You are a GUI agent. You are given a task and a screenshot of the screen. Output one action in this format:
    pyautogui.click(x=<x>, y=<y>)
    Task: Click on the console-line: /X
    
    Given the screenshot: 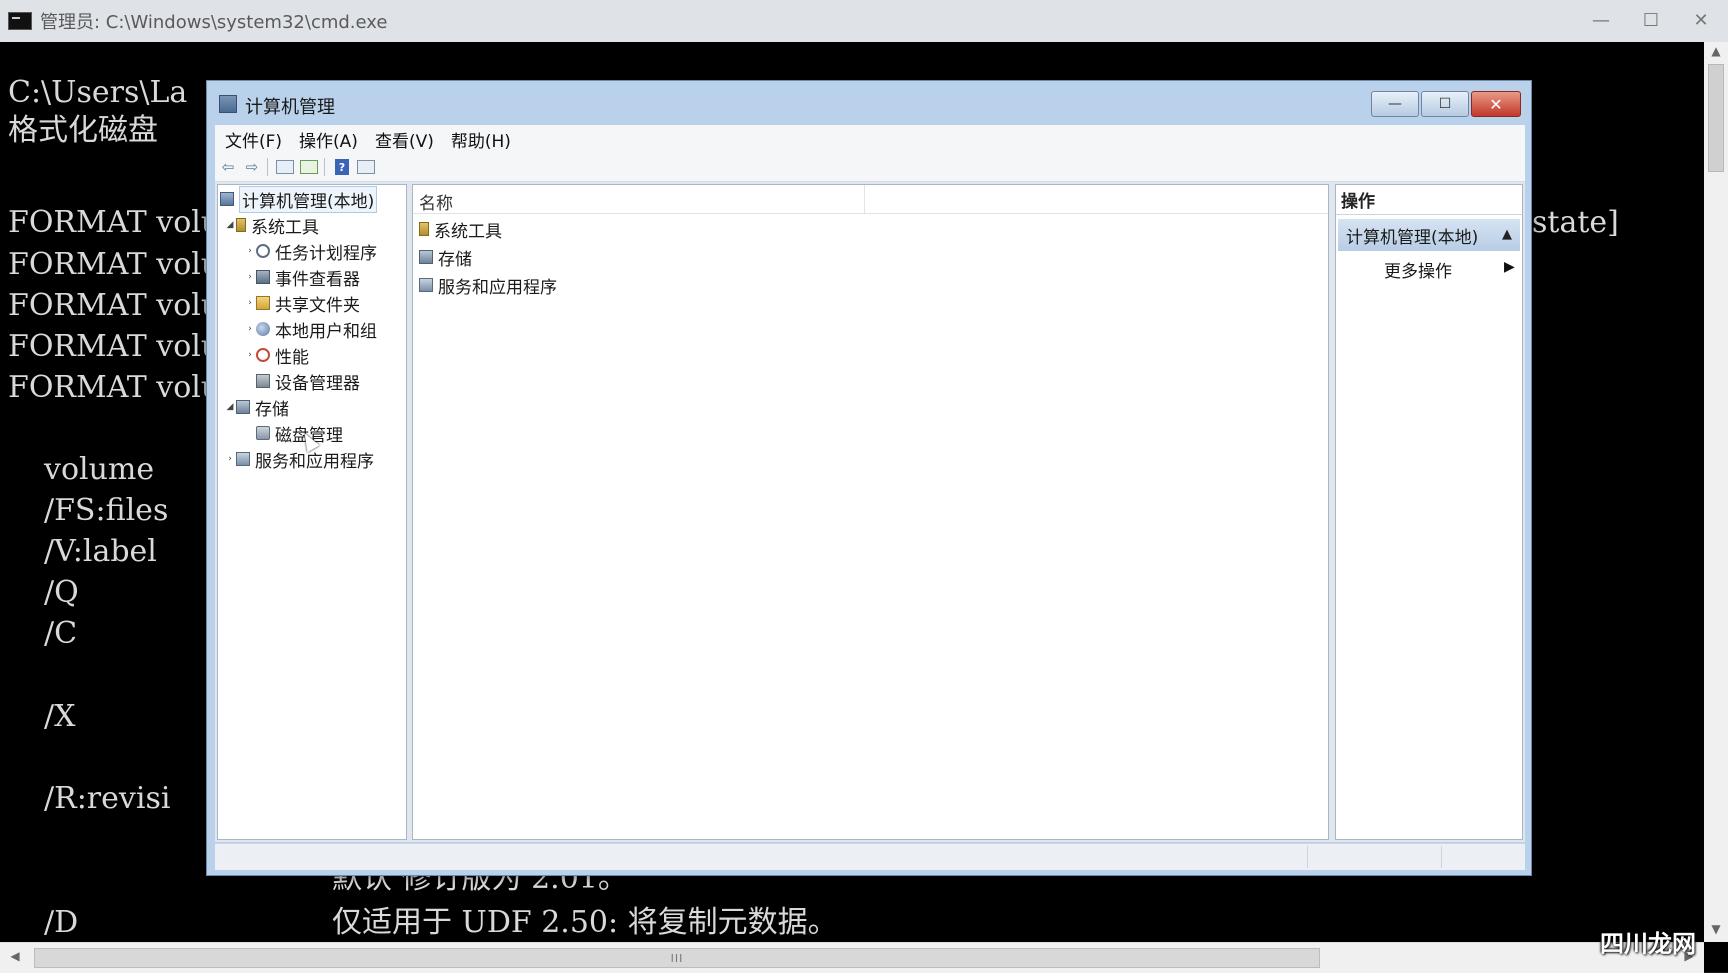 What is the action you would take?
    pyautogui.click(x=60, y=716)
    